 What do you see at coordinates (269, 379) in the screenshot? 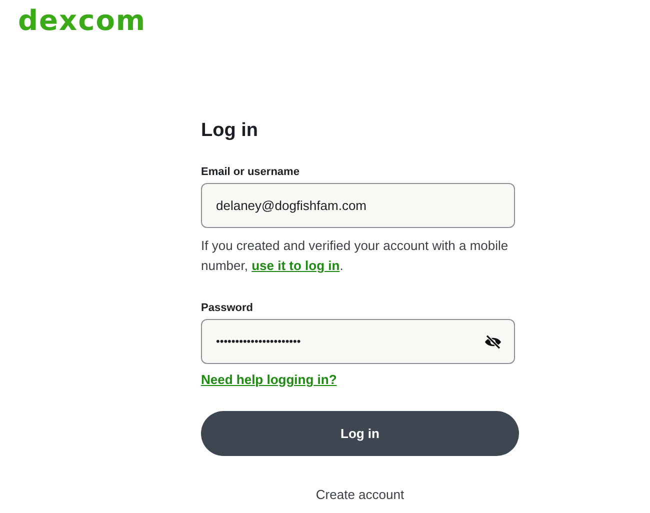
I see `help-link: Need help logging in?` at bounding box center [269, 379].